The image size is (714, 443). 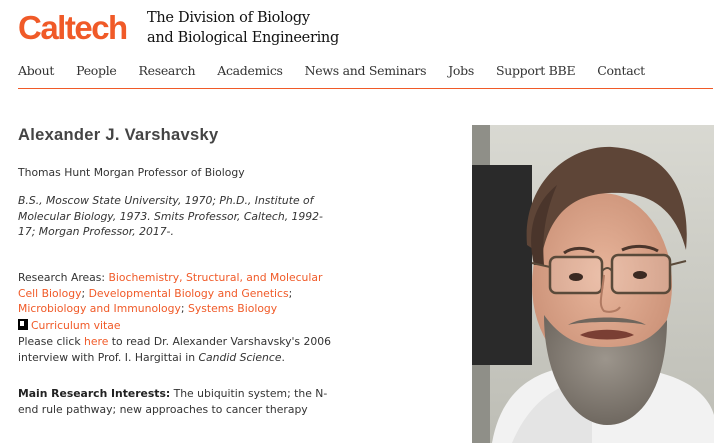 What do you see at coordinates (228, 18) in the screenshot?
I see `division-title-line-1: The Division of Biology` at bounding box center [228, 18].